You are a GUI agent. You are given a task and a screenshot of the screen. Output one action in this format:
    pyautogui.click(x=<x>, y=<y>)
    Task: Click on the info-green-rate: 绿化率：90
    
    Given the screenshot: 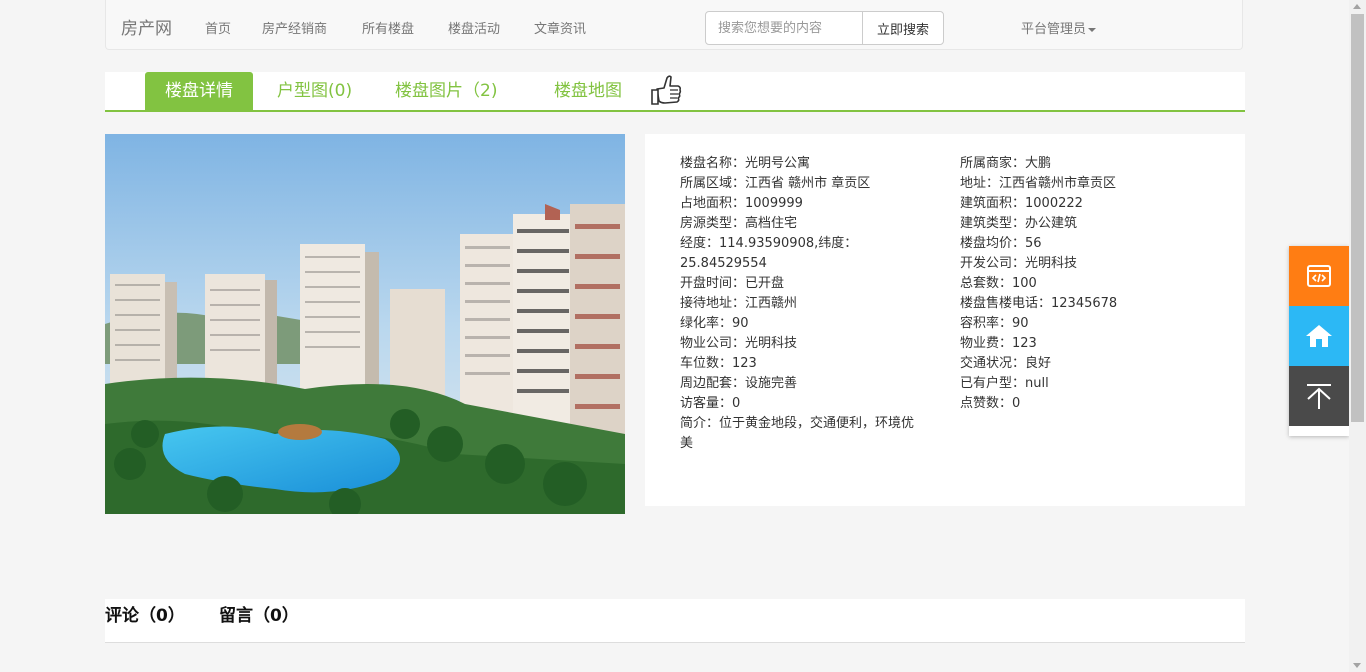 What is the action you would take?
    pyautogui.click(x=714, y=323)
    